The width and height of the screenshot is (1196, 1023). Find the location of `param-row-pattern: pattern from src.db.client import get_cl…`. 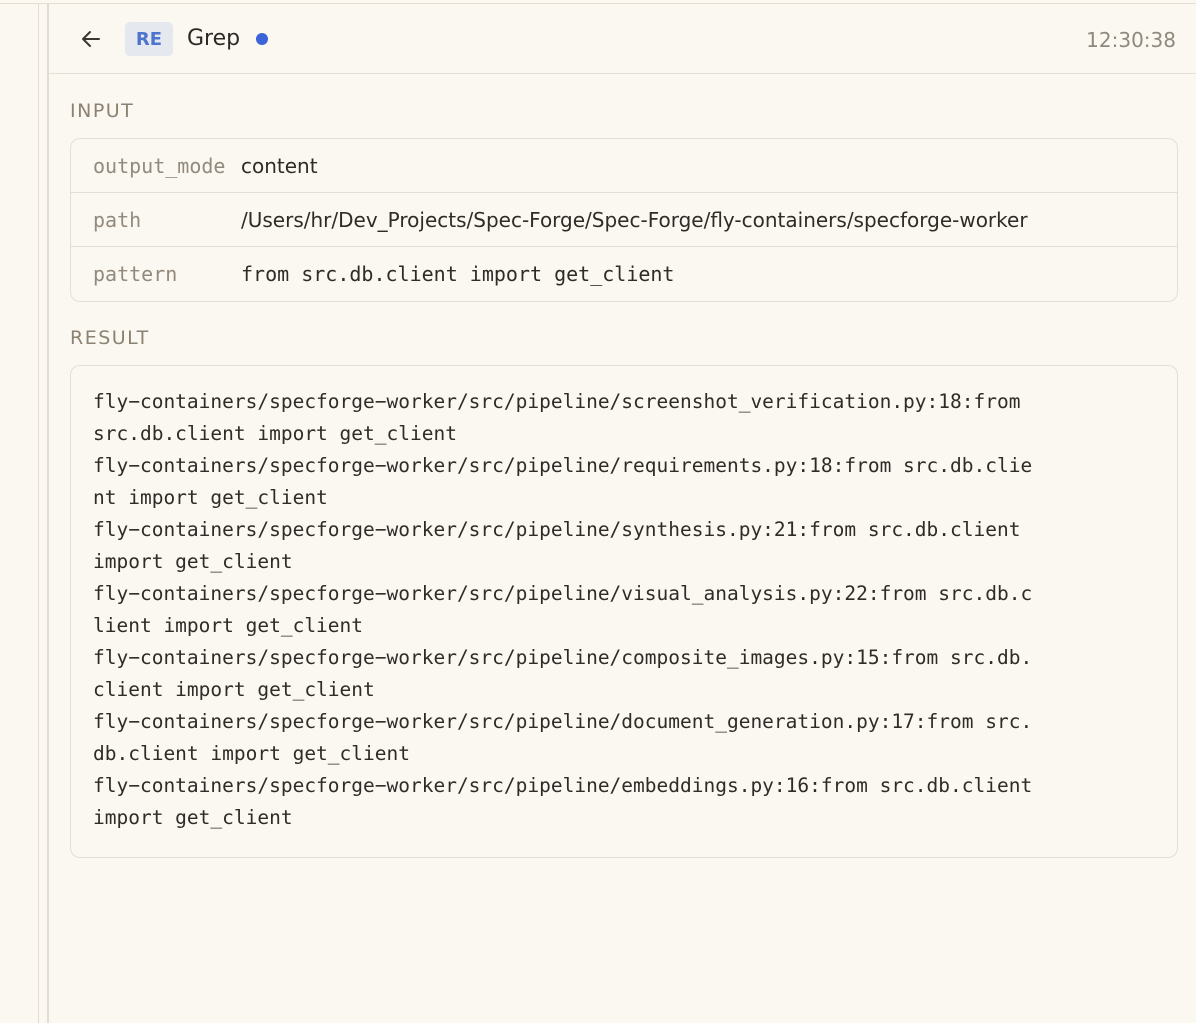

param-row-pattern: pattern from src.db.client import get_cl… is located at coordinates (624, 274).